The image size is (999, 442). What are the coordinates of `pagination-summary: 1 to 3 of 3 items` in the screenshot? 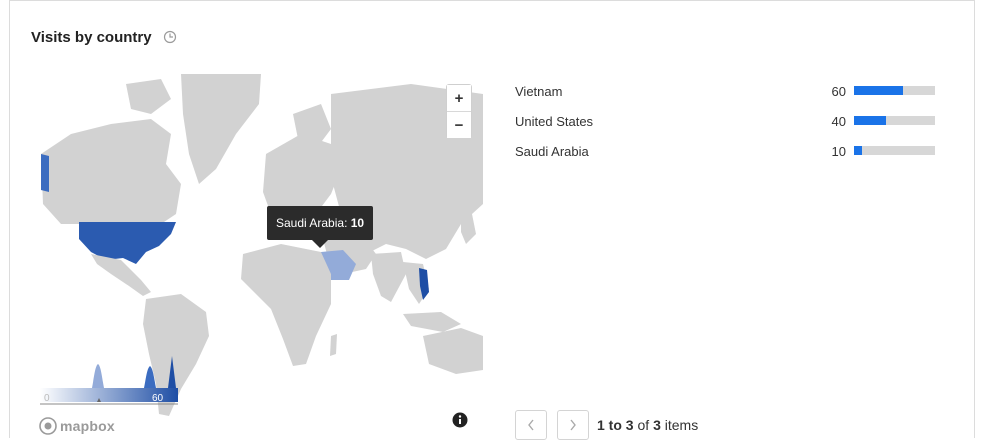 It's located at (647, 425).